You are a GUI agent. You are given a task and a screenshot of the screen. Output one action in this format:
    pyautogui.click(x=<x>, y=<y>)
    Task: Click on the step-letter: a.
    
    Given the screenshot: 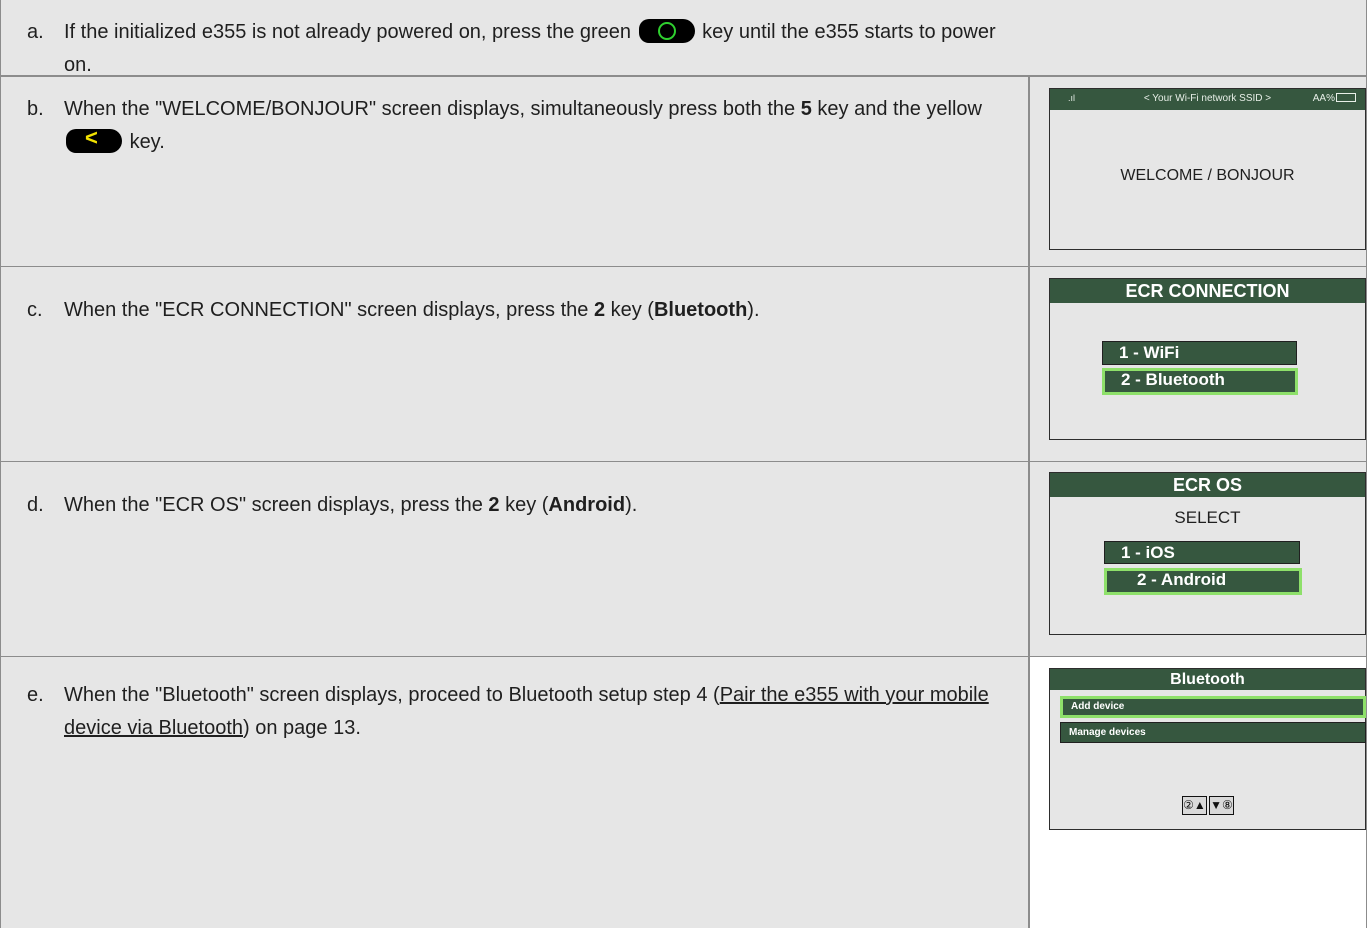 What is the action you would take?
    pyautogui.click(x=35, y=32)
    